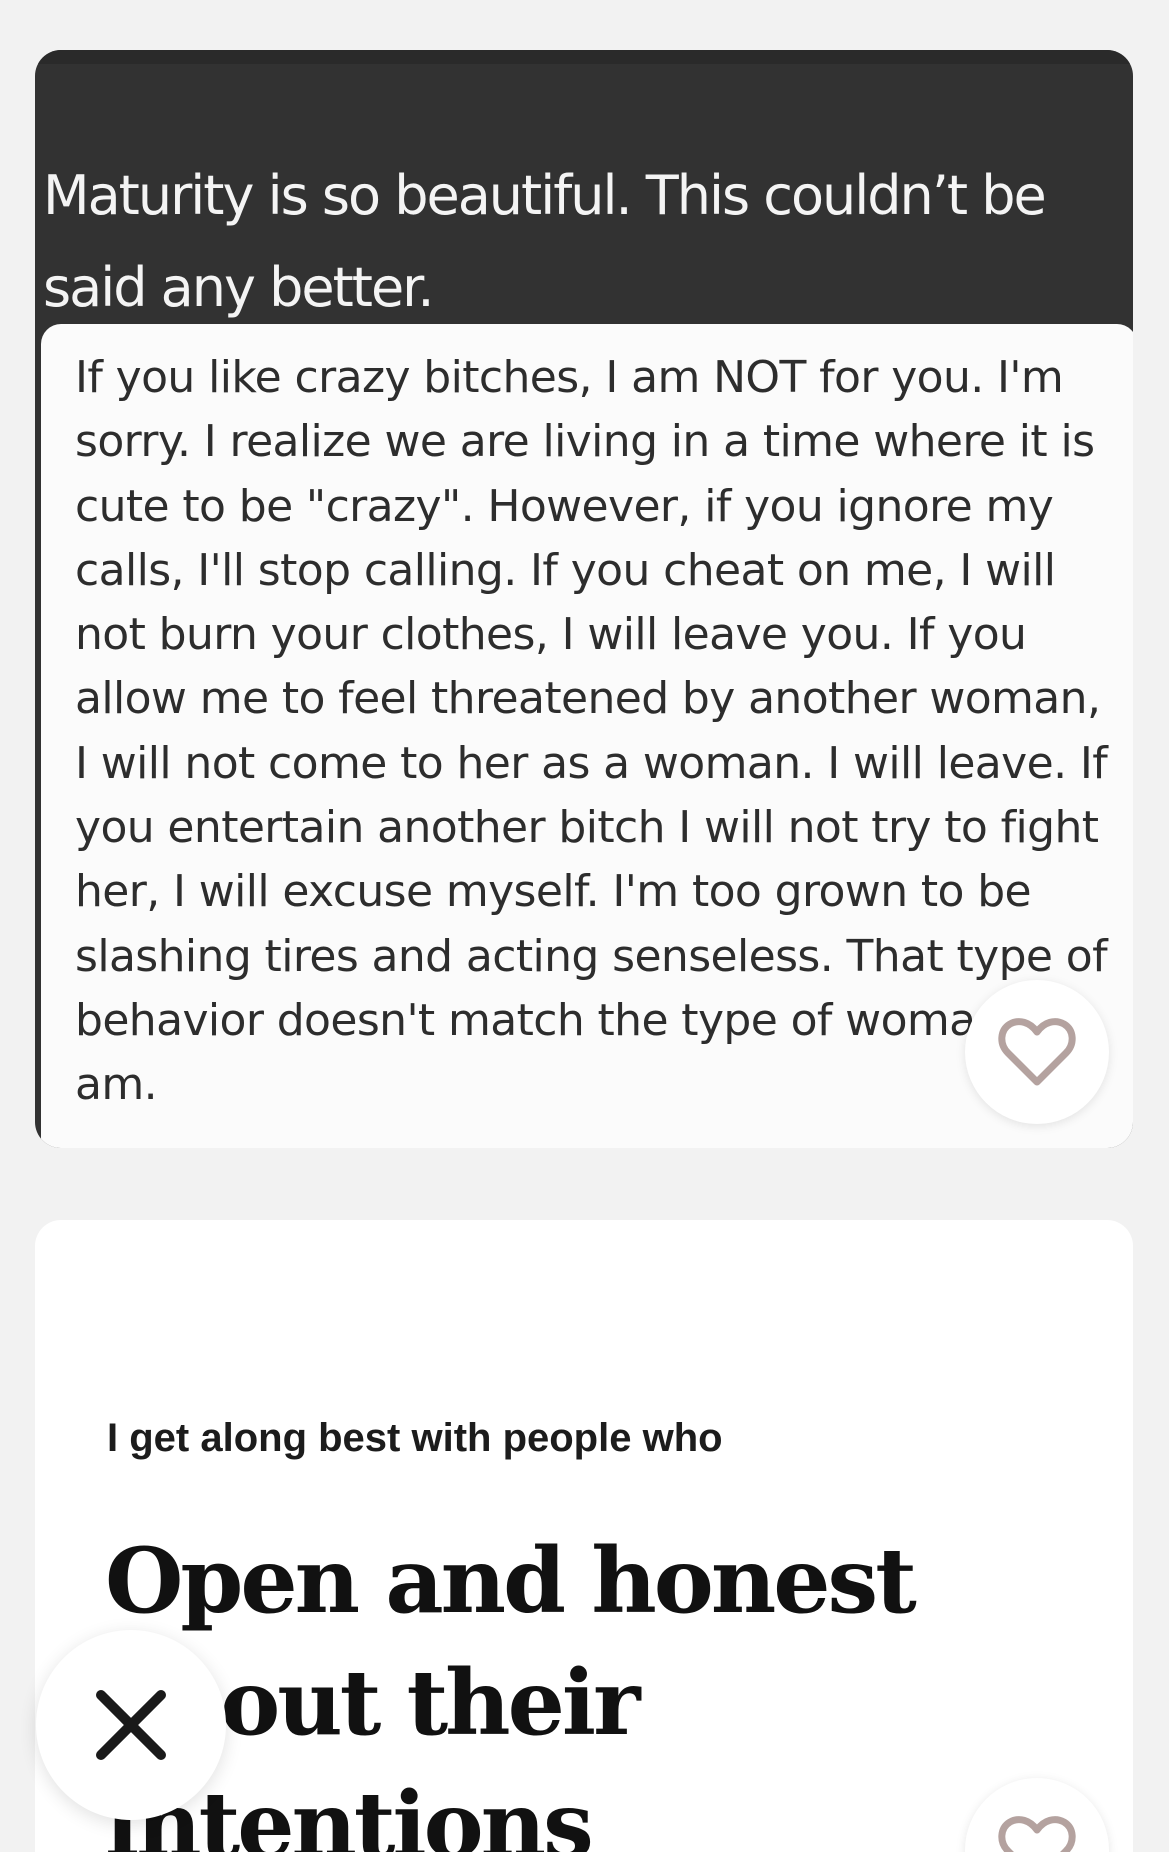  I want to click on skip-button, so click(131, 1725).